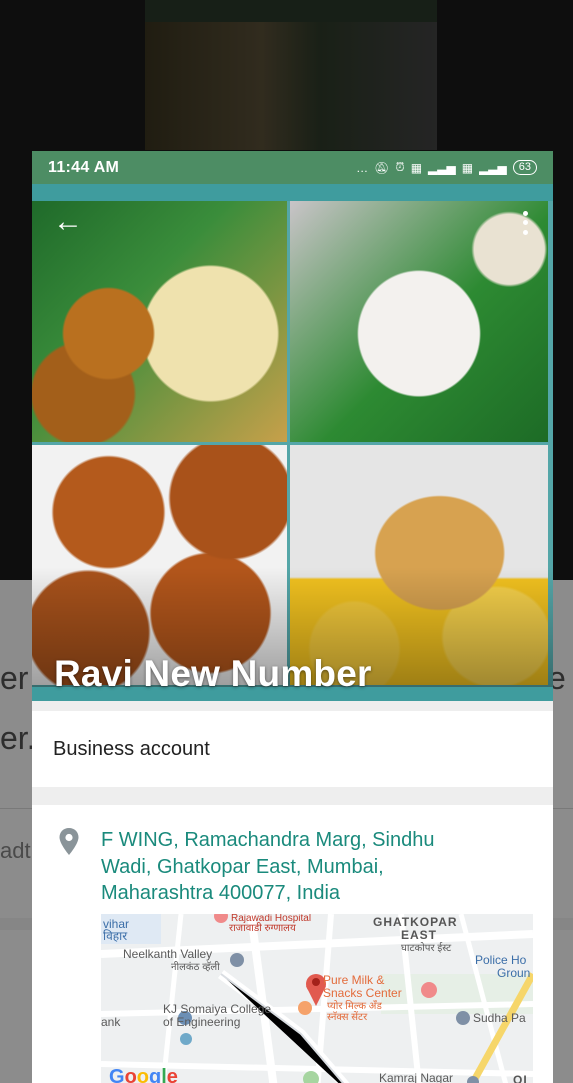 The width and height of the screenshot is (573, 1083). I want to click on location-pin-icon, so click(69, 841).